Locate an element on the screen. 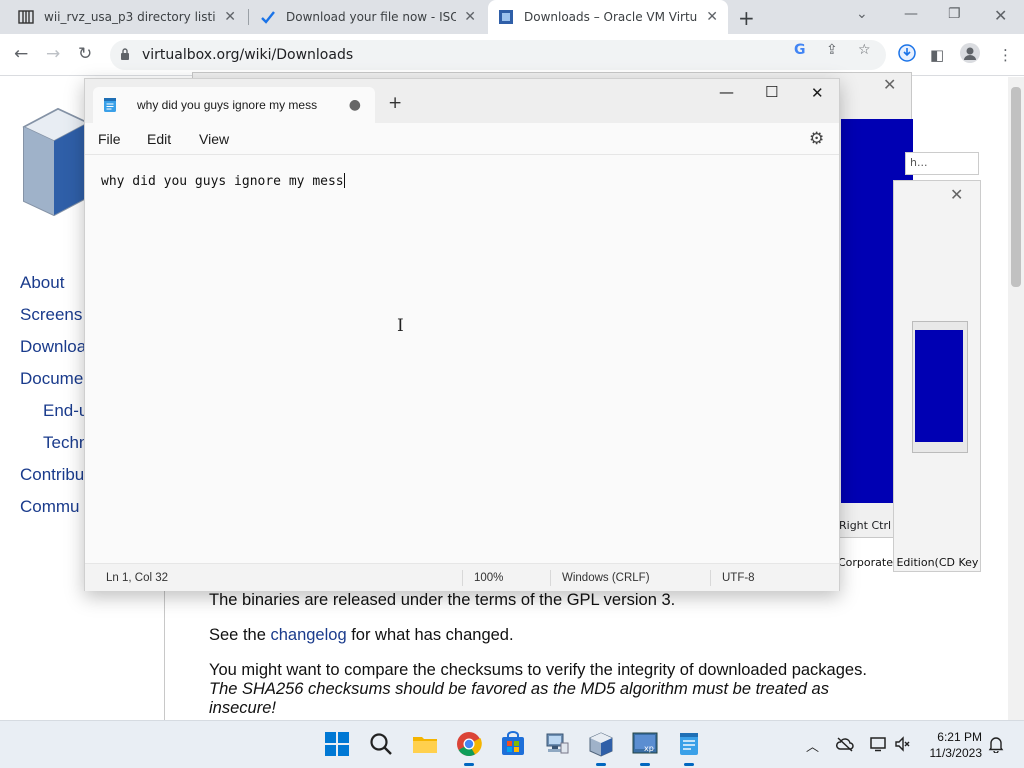 This screenshot has width=1024, height=768. changelog-prefix: See the is located at coordinates (240, 635).